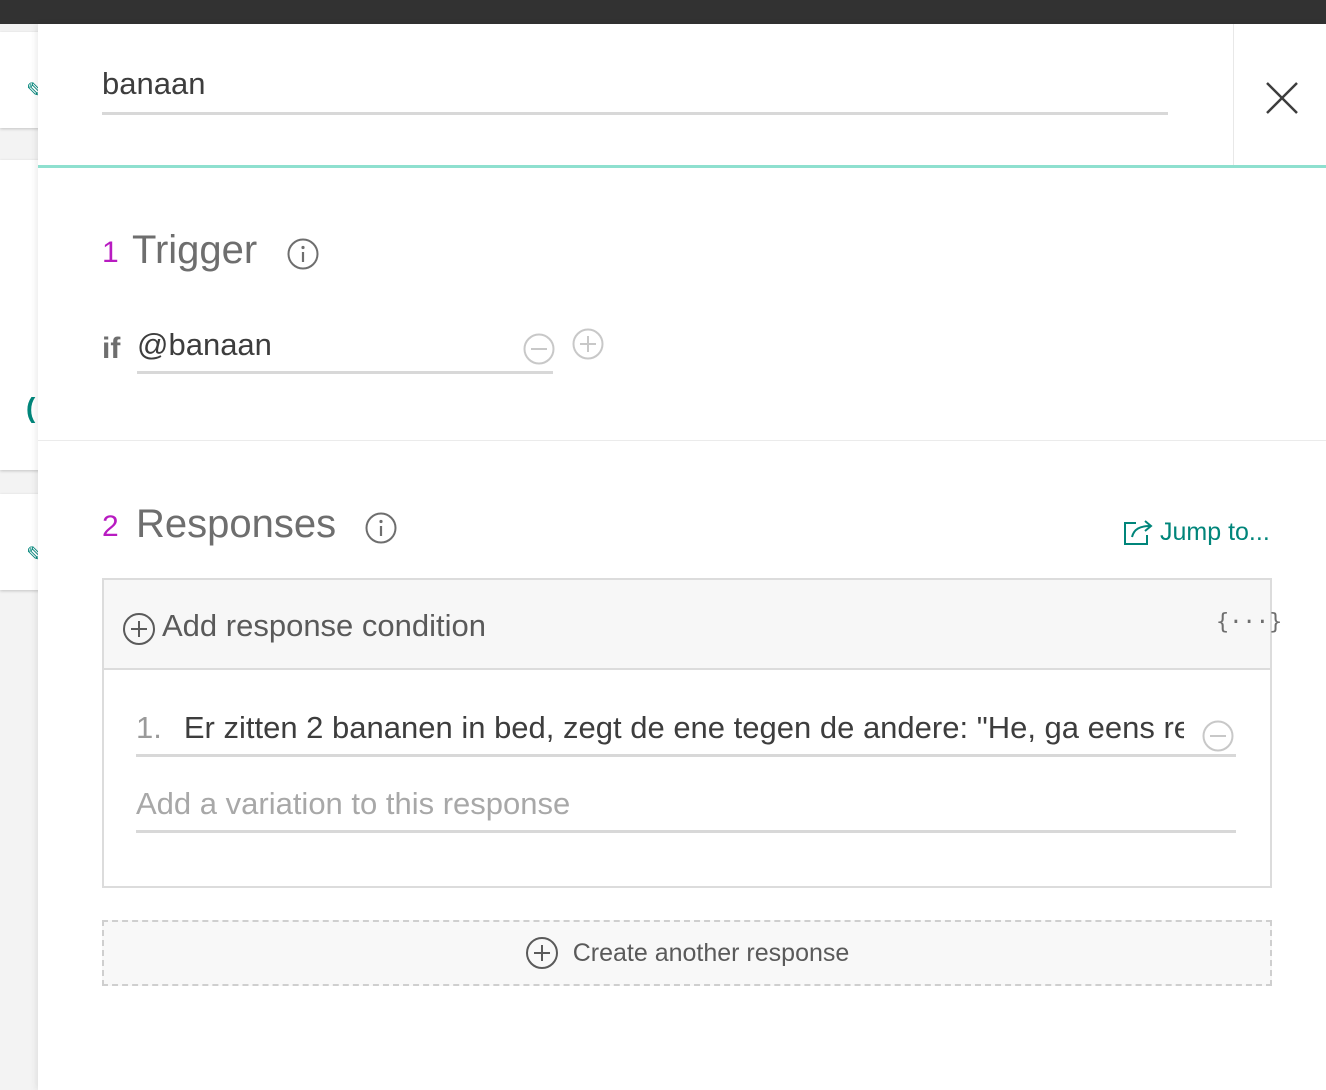  I want to click on trigger-section-number: 1, so click(110, 252).